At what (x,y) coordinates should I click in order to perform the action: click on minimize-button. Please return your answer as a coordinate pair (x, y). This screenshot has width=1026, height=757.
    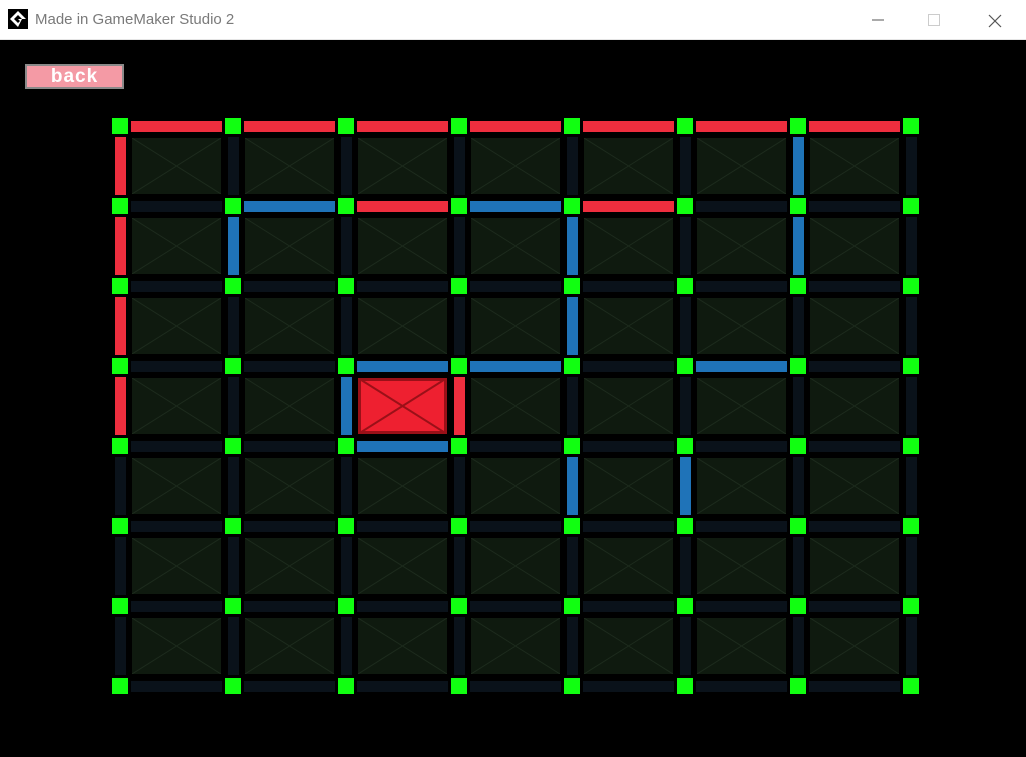
    Looking at the image, I should click on (878, 19).